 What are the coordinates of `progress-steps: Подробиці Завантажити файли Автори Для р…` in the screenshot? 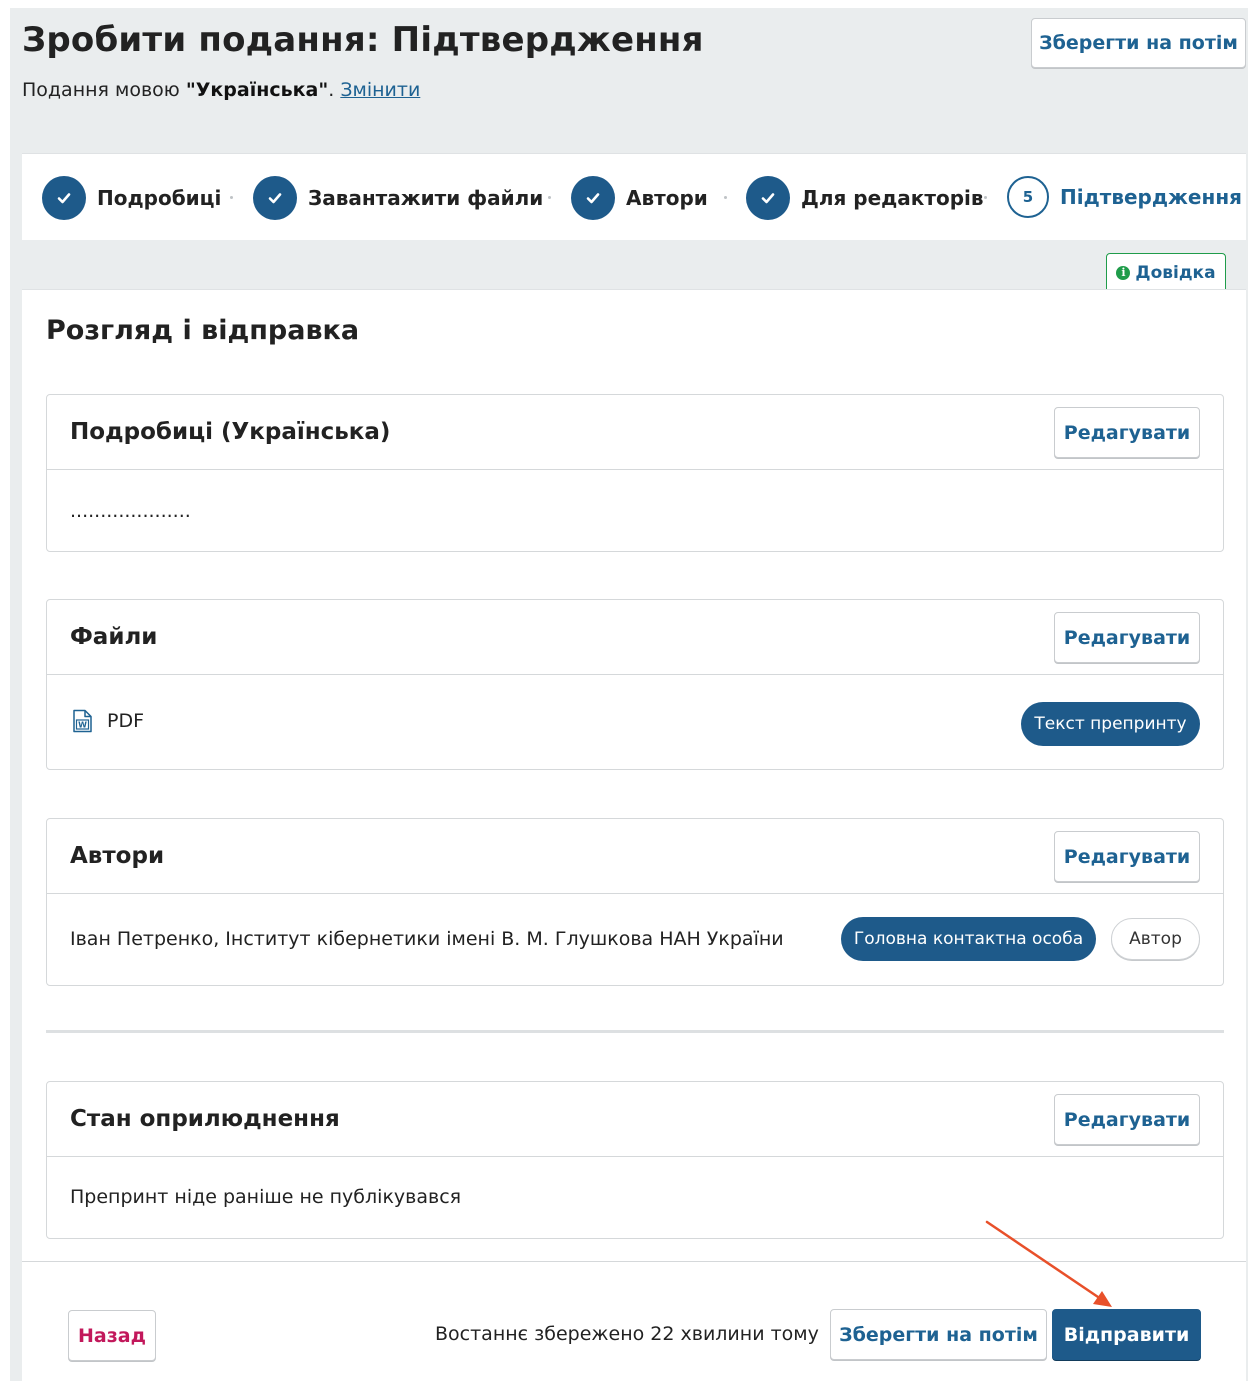 It's located at (634, 196).